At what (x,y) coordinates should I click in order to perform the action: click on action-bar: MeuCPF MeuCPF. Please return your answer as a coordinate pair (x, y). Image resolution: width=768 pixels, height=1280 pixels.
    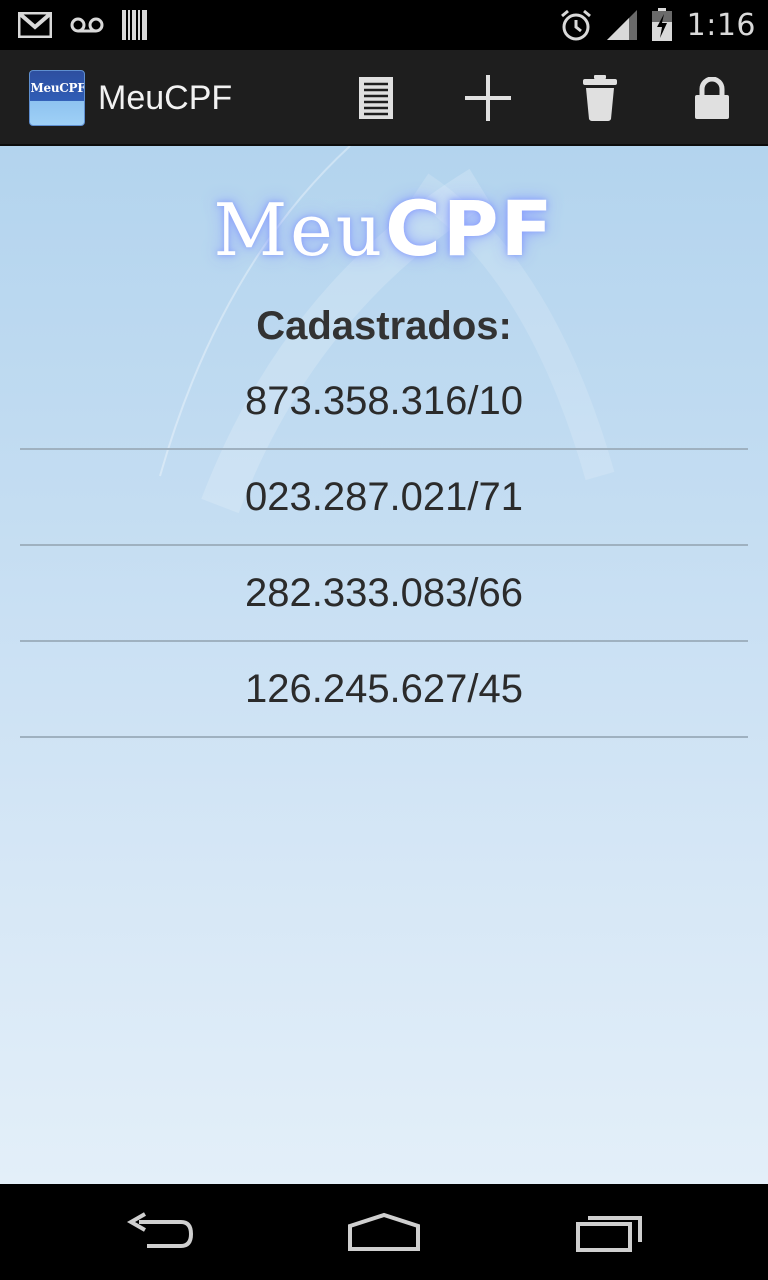
    Looking at the image, I should click on (384, 98).